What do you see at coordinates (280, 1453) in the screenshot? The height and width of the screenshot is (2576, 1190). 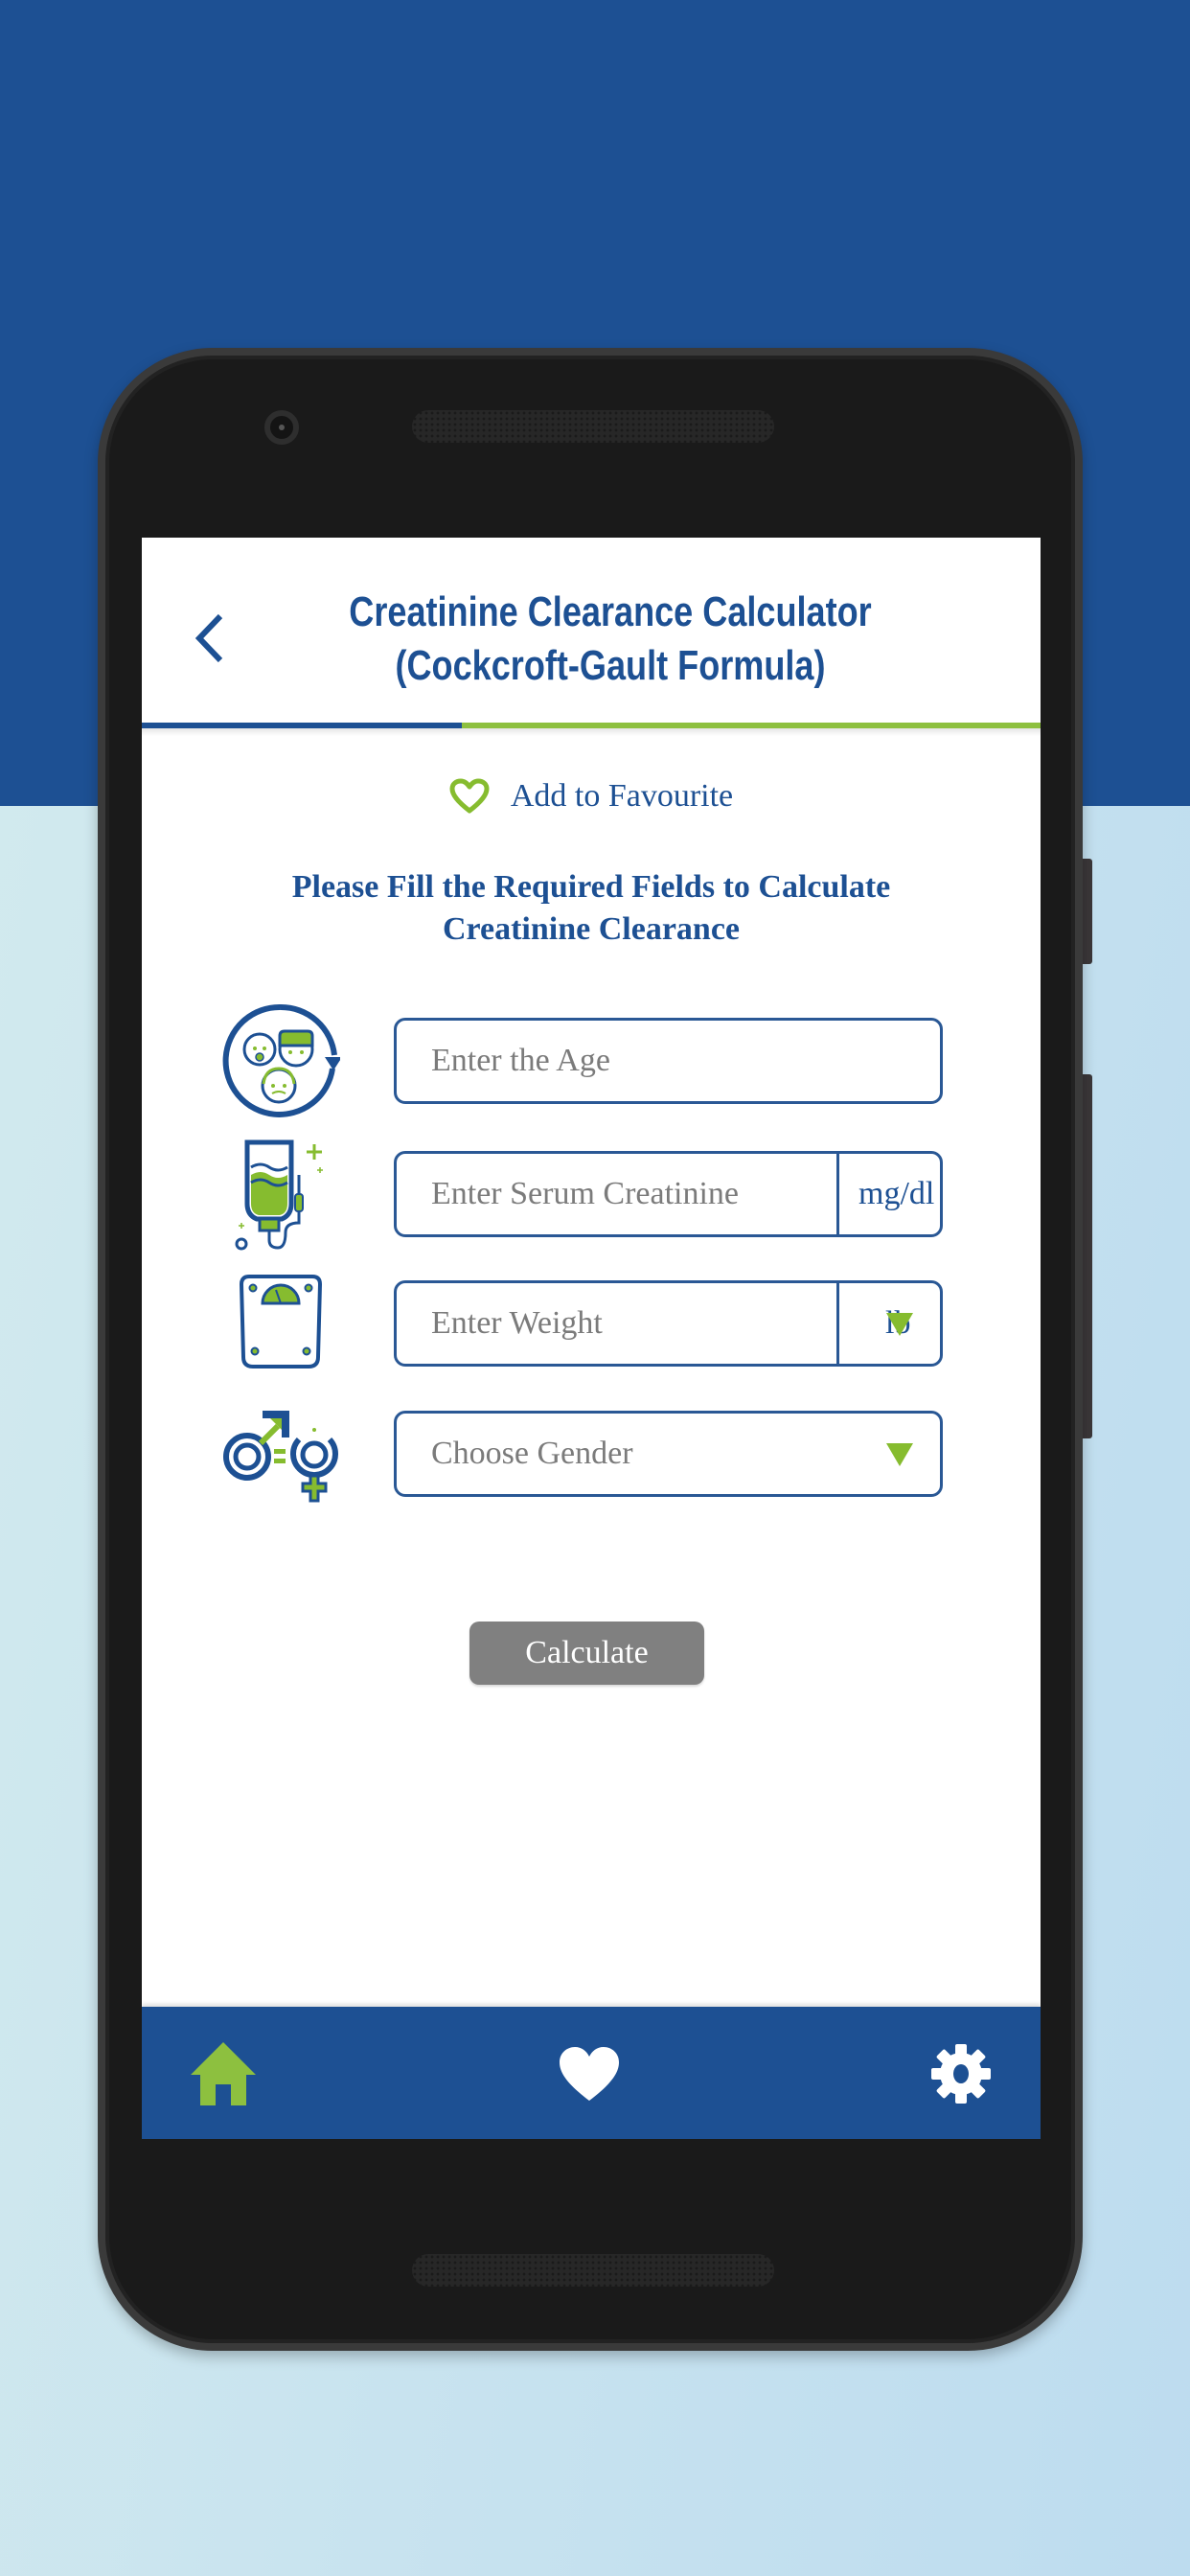 I see `gender-icon` at bounding box center [280, 1453].